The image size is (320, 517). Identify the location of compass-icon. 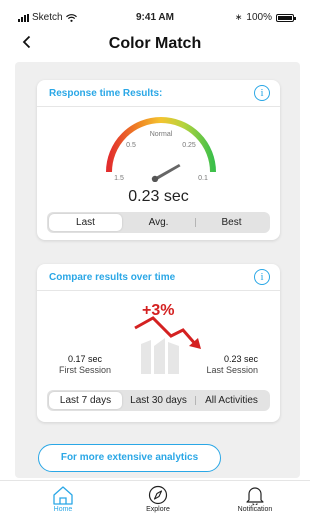
(158, 495).